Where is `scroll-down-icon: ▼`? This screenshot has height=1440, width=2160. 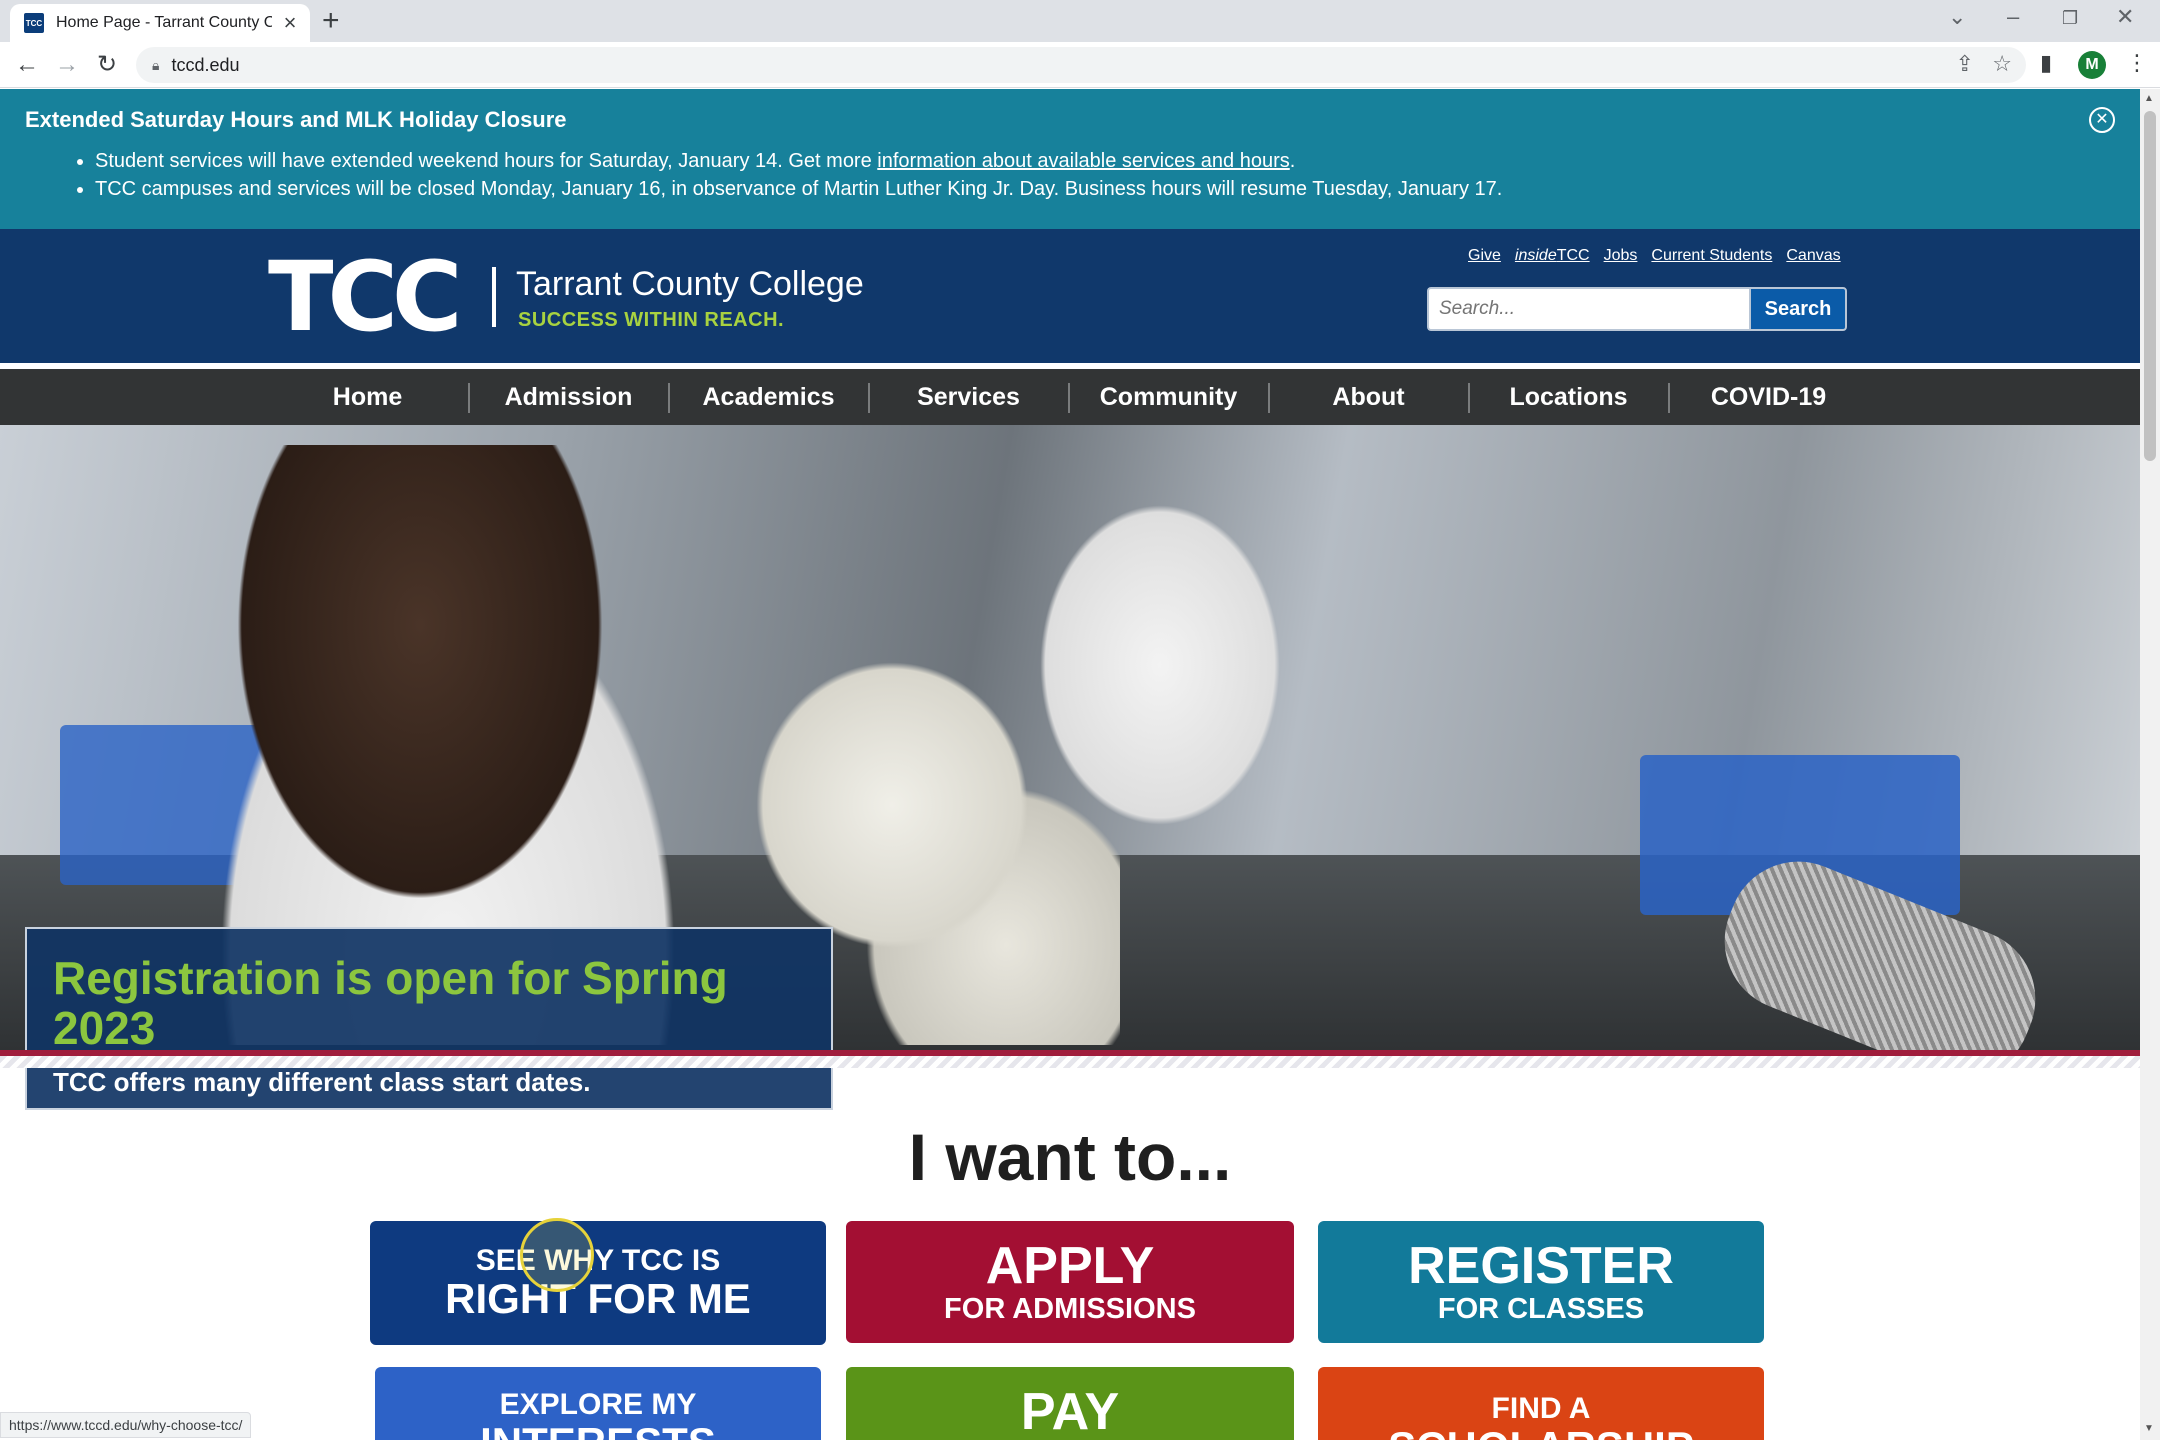 scroll-down-icon: ▼ is located at coordinates (2149, 1428).